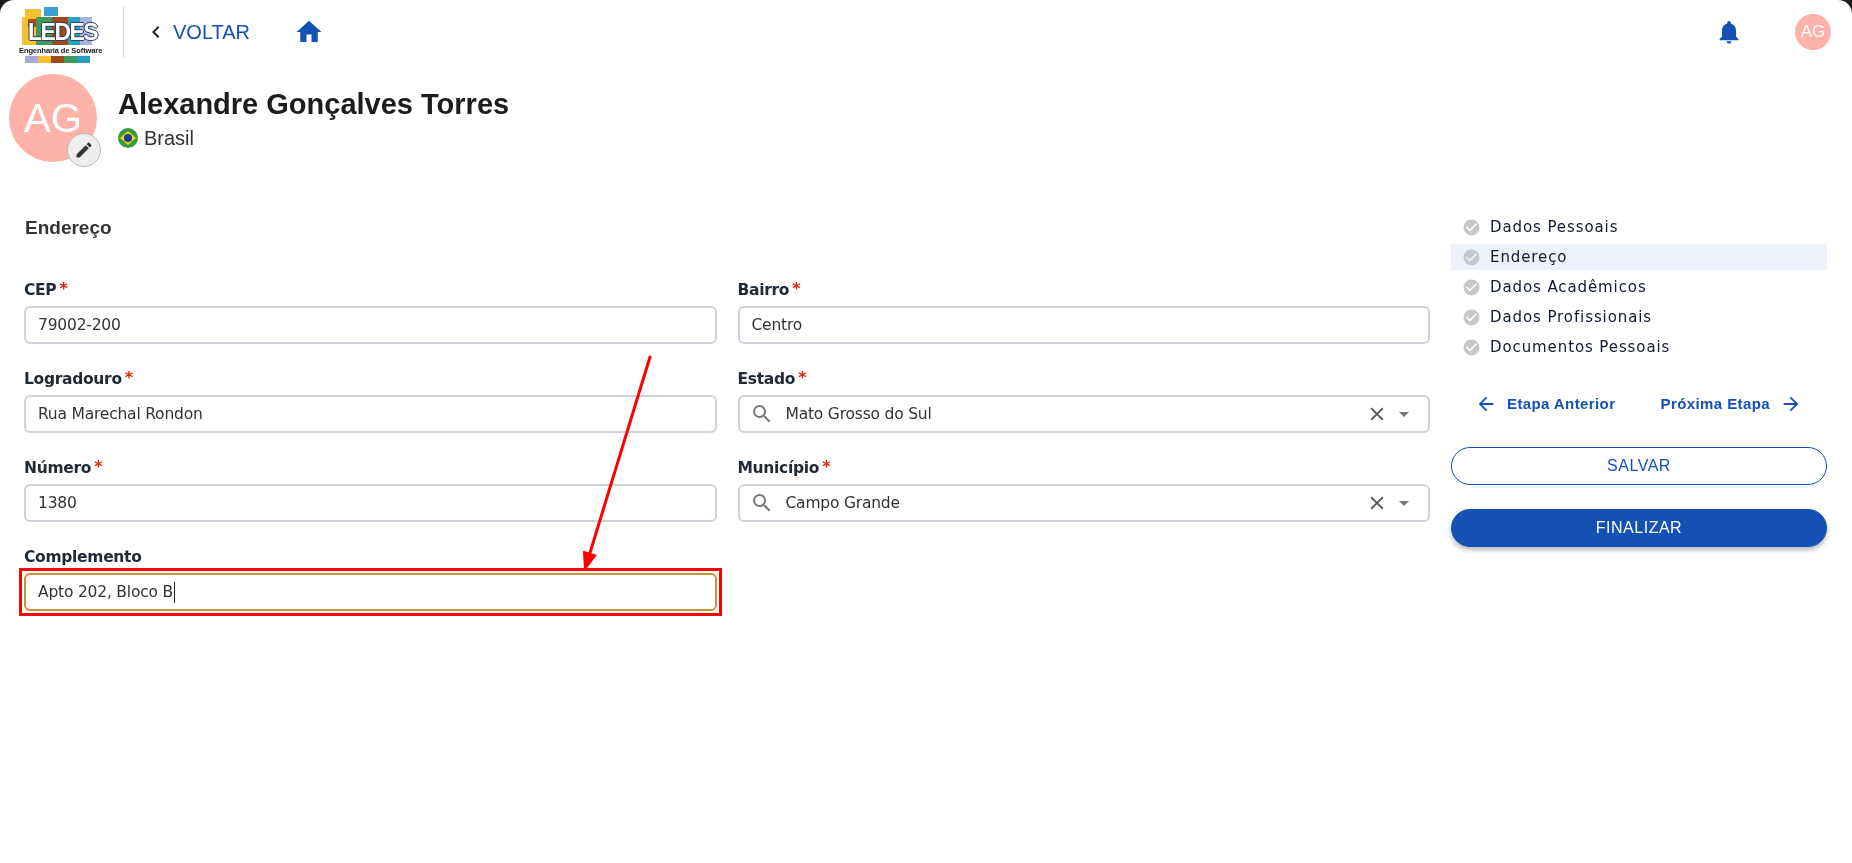  What do you see at coordinates (58, 468) in the screenshot?
I see `field-label: Número` at bounding box center [58, 468].